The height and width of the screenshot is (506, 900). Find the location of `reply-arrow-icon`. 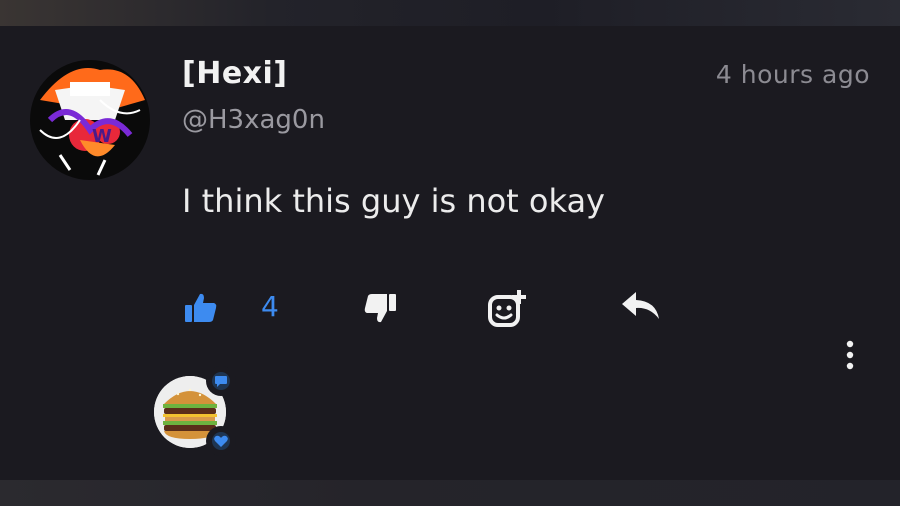

reply-arrow-icon is located at coordinates (640, 305).